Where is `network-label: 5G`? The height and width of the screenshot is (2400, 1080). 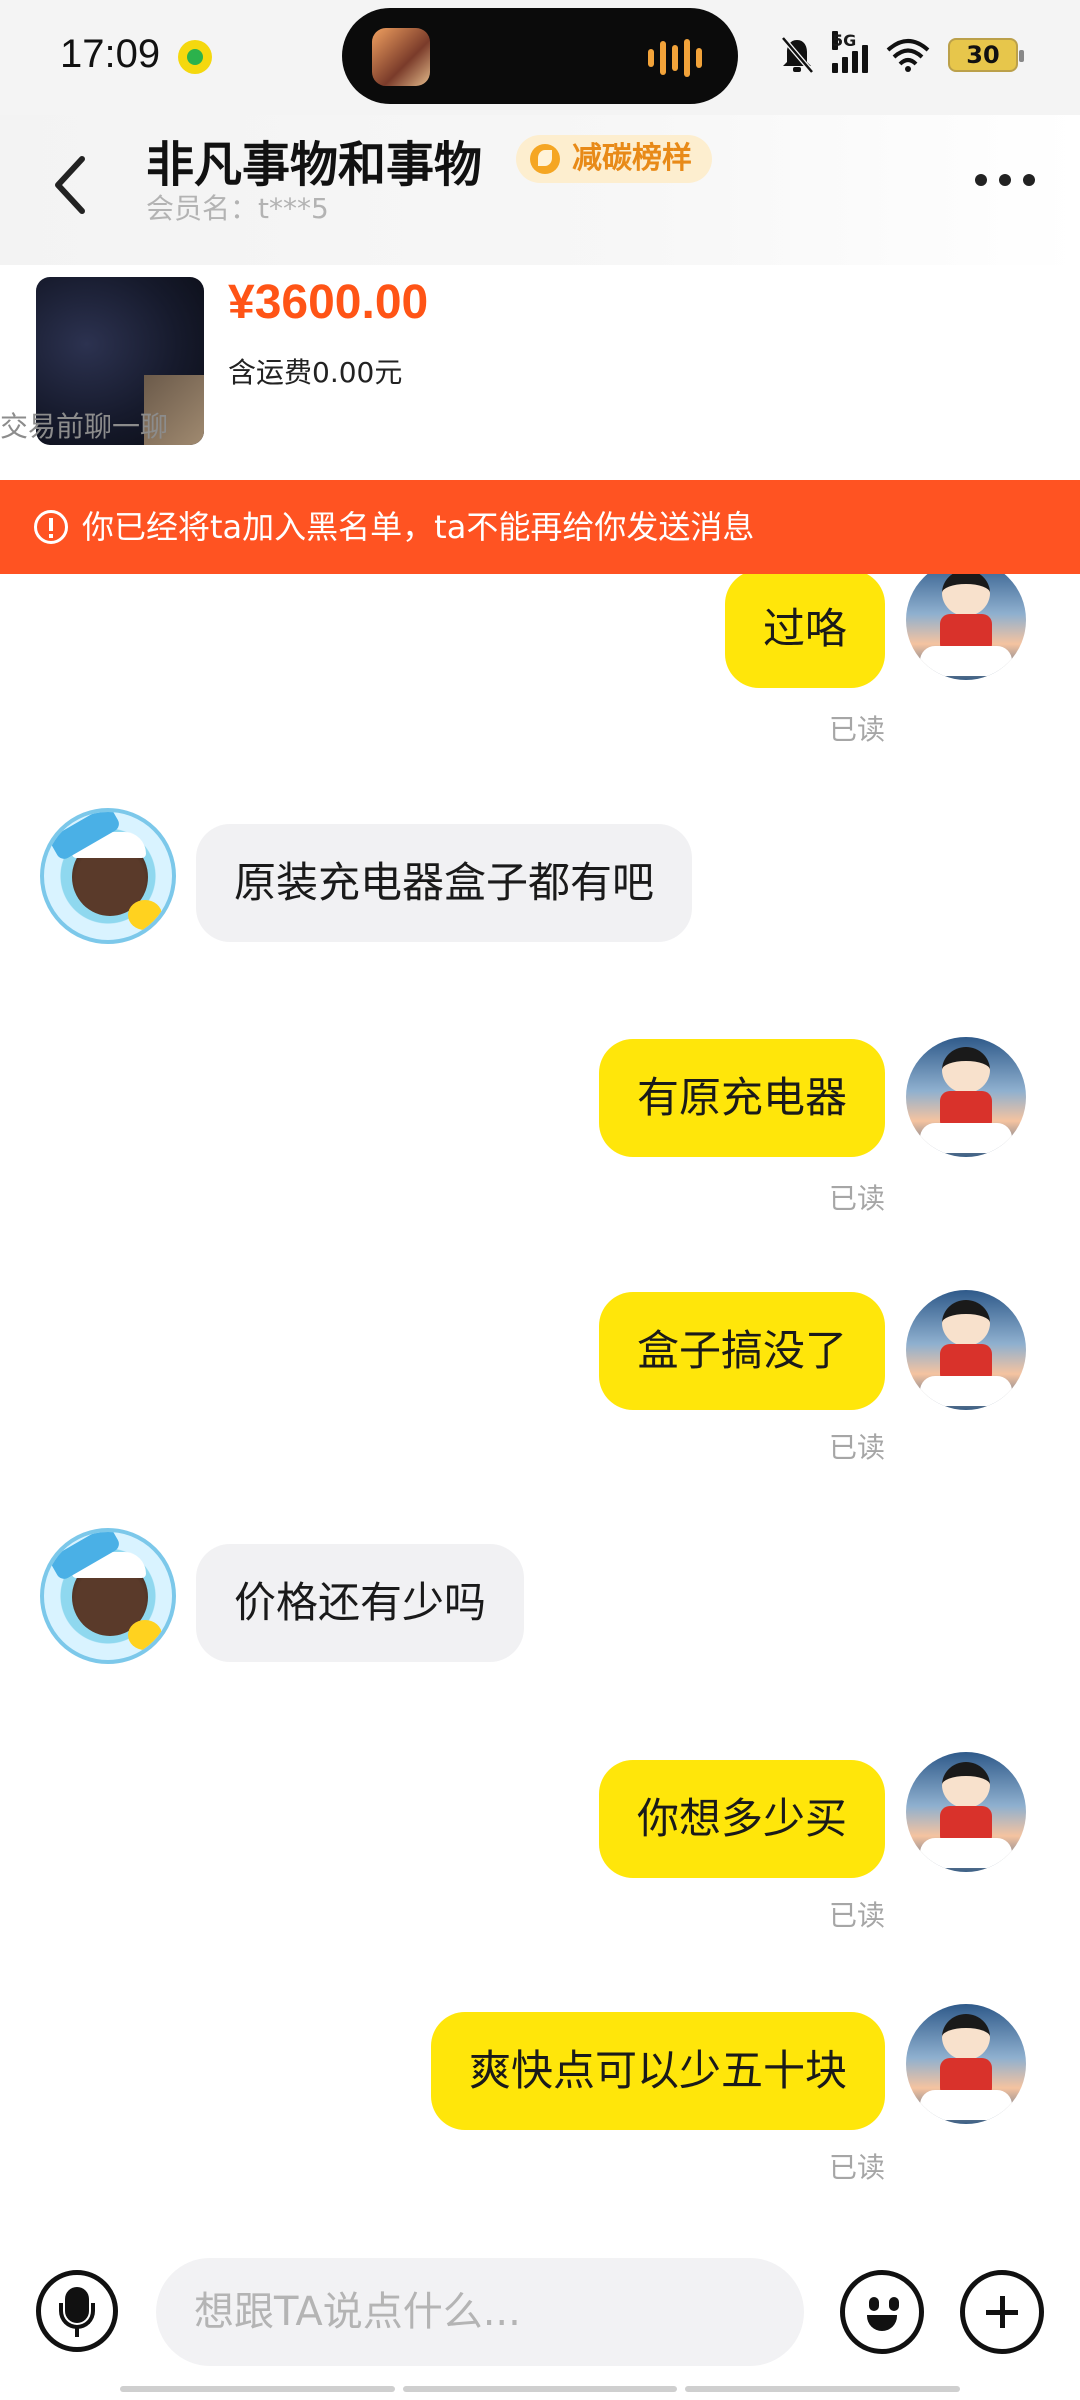
network-label: 5G is located at coordinates (844, 40).